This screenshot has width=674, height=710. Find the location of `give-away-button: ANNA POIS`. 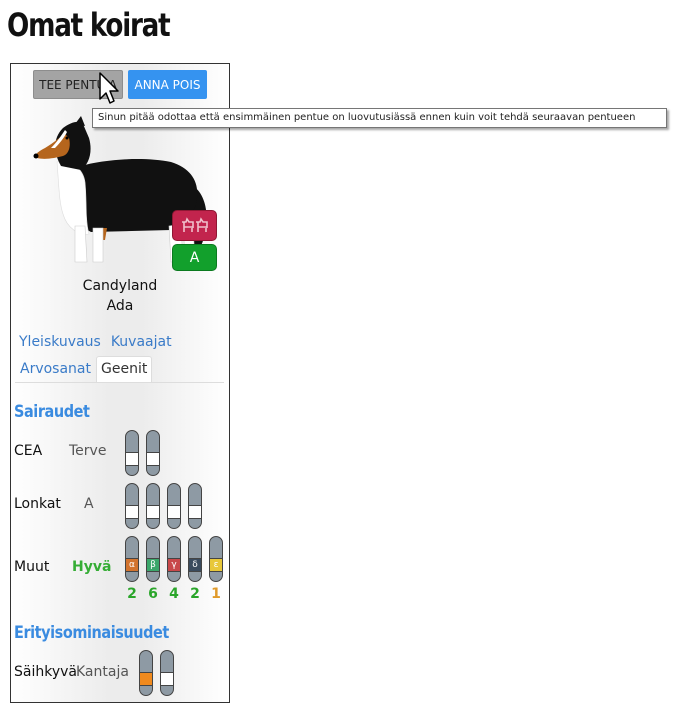

give-away-button: ANNA POIS is located at coordinates (167, 84).